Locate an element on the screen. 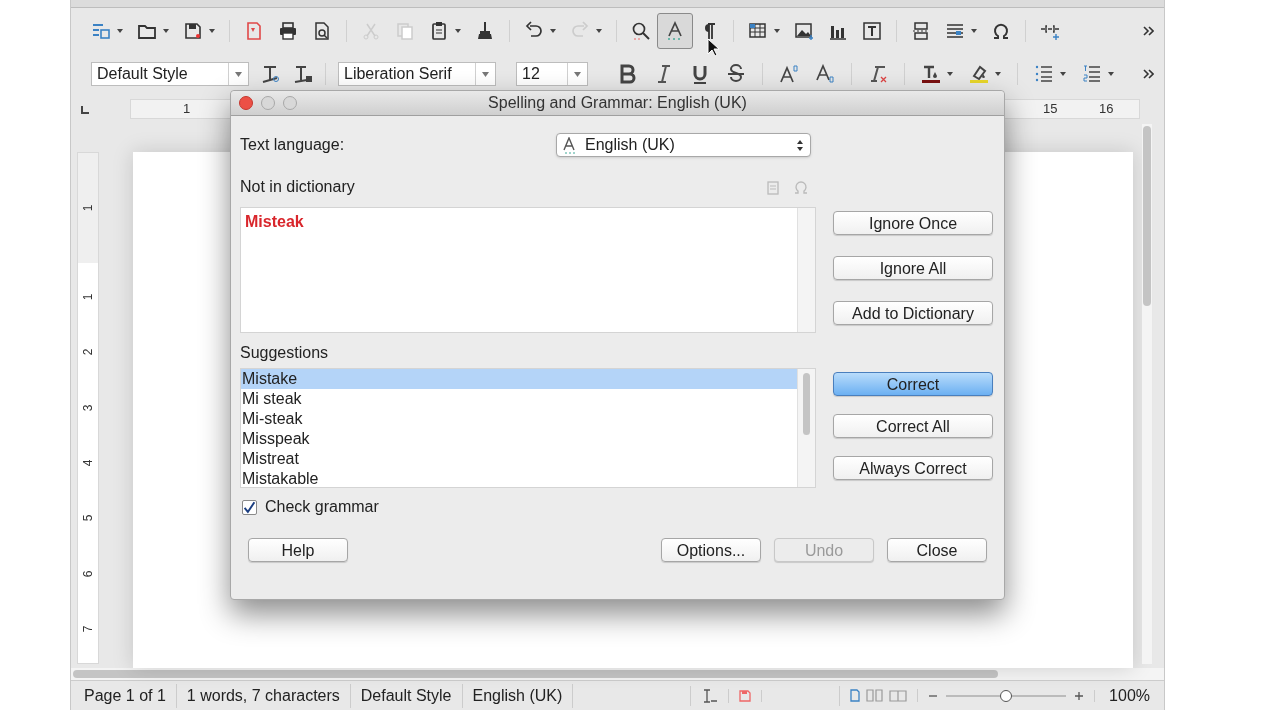 The height and width of the screenshot is (720, 1280). font-color-icon is located at coordinates (931, 74).